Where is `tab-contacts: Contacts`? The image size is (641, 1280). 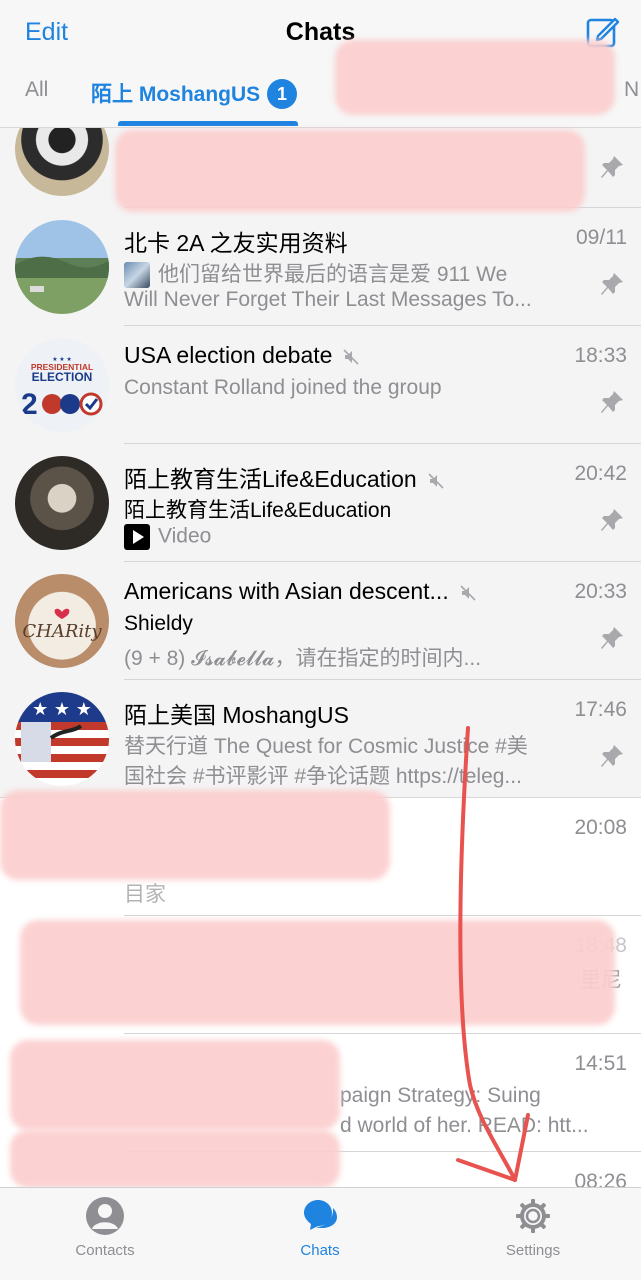 tab-contacts: Contacts is located at coordinates (105, 1227).